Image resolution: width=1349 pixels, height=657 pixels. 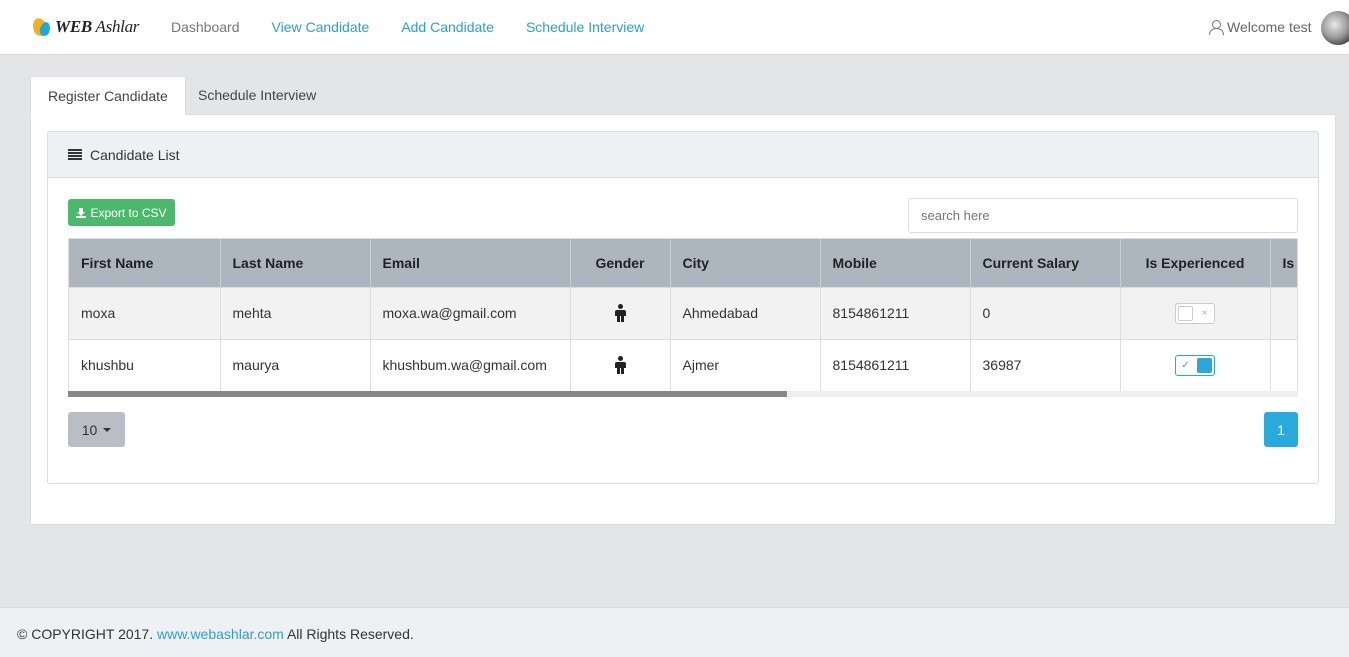 What do you see at coordinates (135, 154) in the screenshot?
I see `card-title: Candidate List` at bounding box center [135, 154].